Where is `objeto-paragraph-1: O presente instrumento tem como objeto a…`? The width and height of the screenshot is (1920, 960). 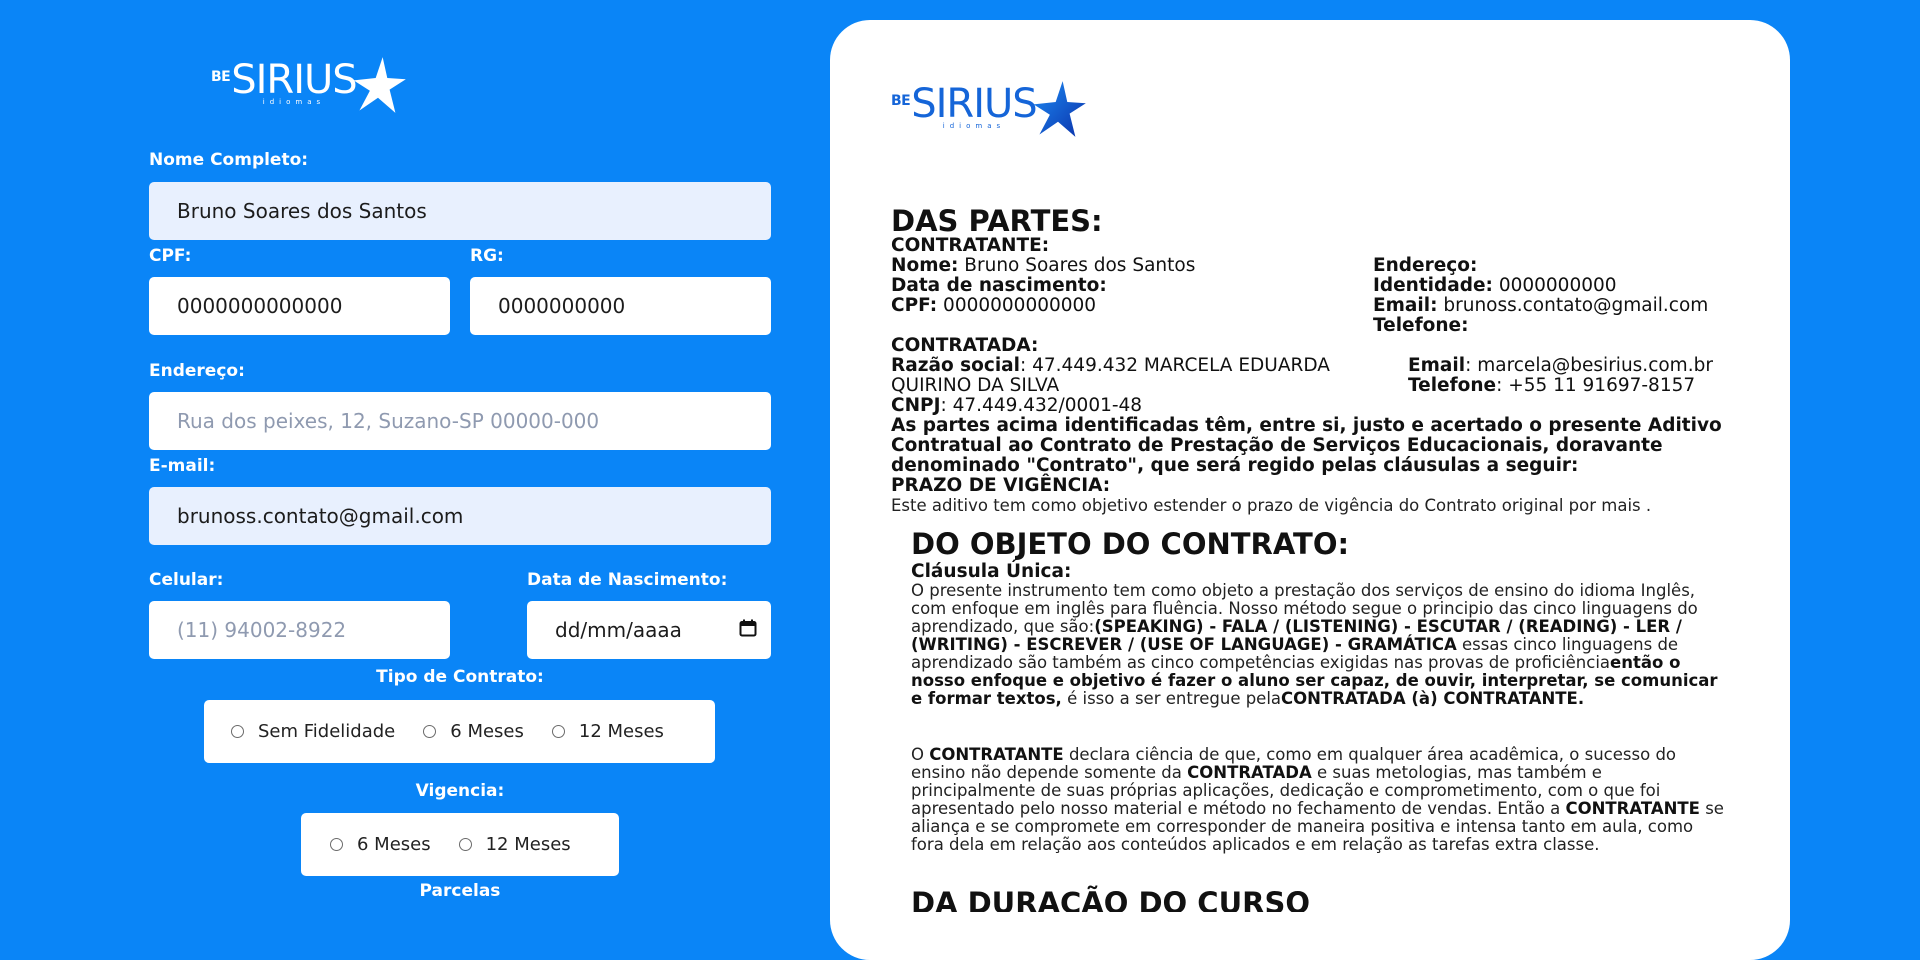 objeto-paragraph-1: O presente instrumento tem como objeto a… is located at coordinates (1314, 644).